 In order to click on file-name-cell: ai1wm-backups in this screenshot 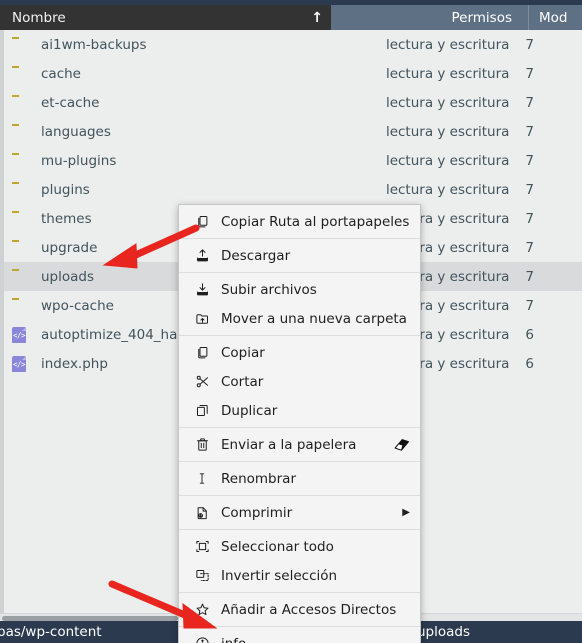, I will do `click(166, 45)`.